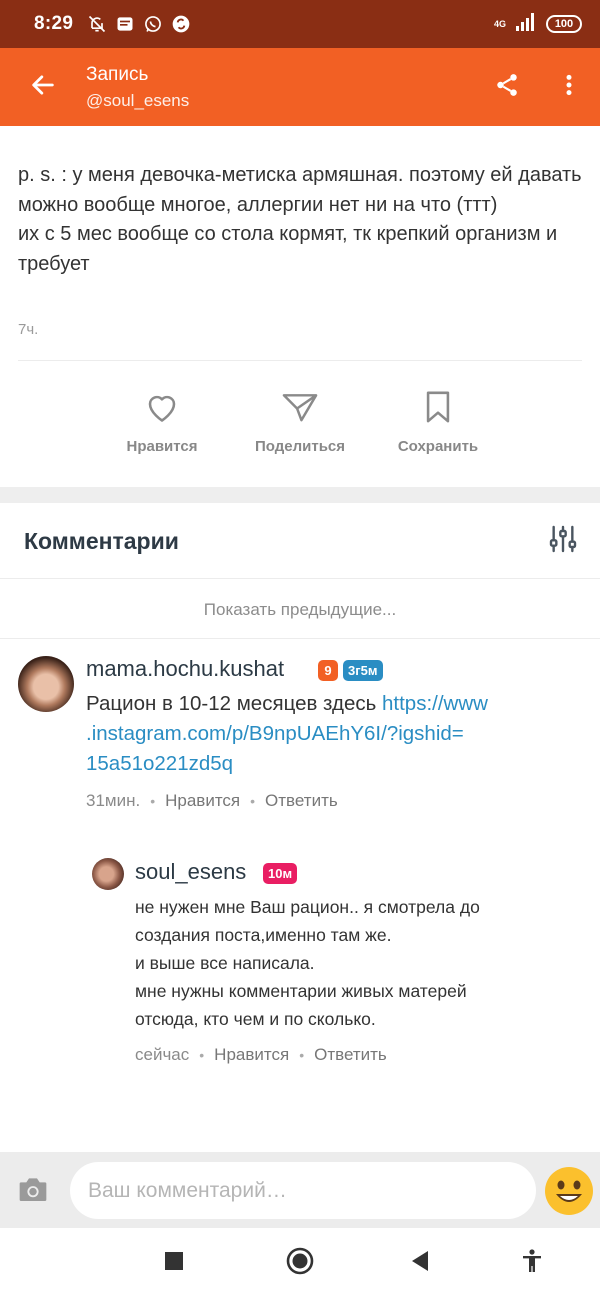 The width and height of the screenshot is (600, 1299). I want to click on comment-meta: сейчас • Нравится • Ответить, so click(261, 1055).